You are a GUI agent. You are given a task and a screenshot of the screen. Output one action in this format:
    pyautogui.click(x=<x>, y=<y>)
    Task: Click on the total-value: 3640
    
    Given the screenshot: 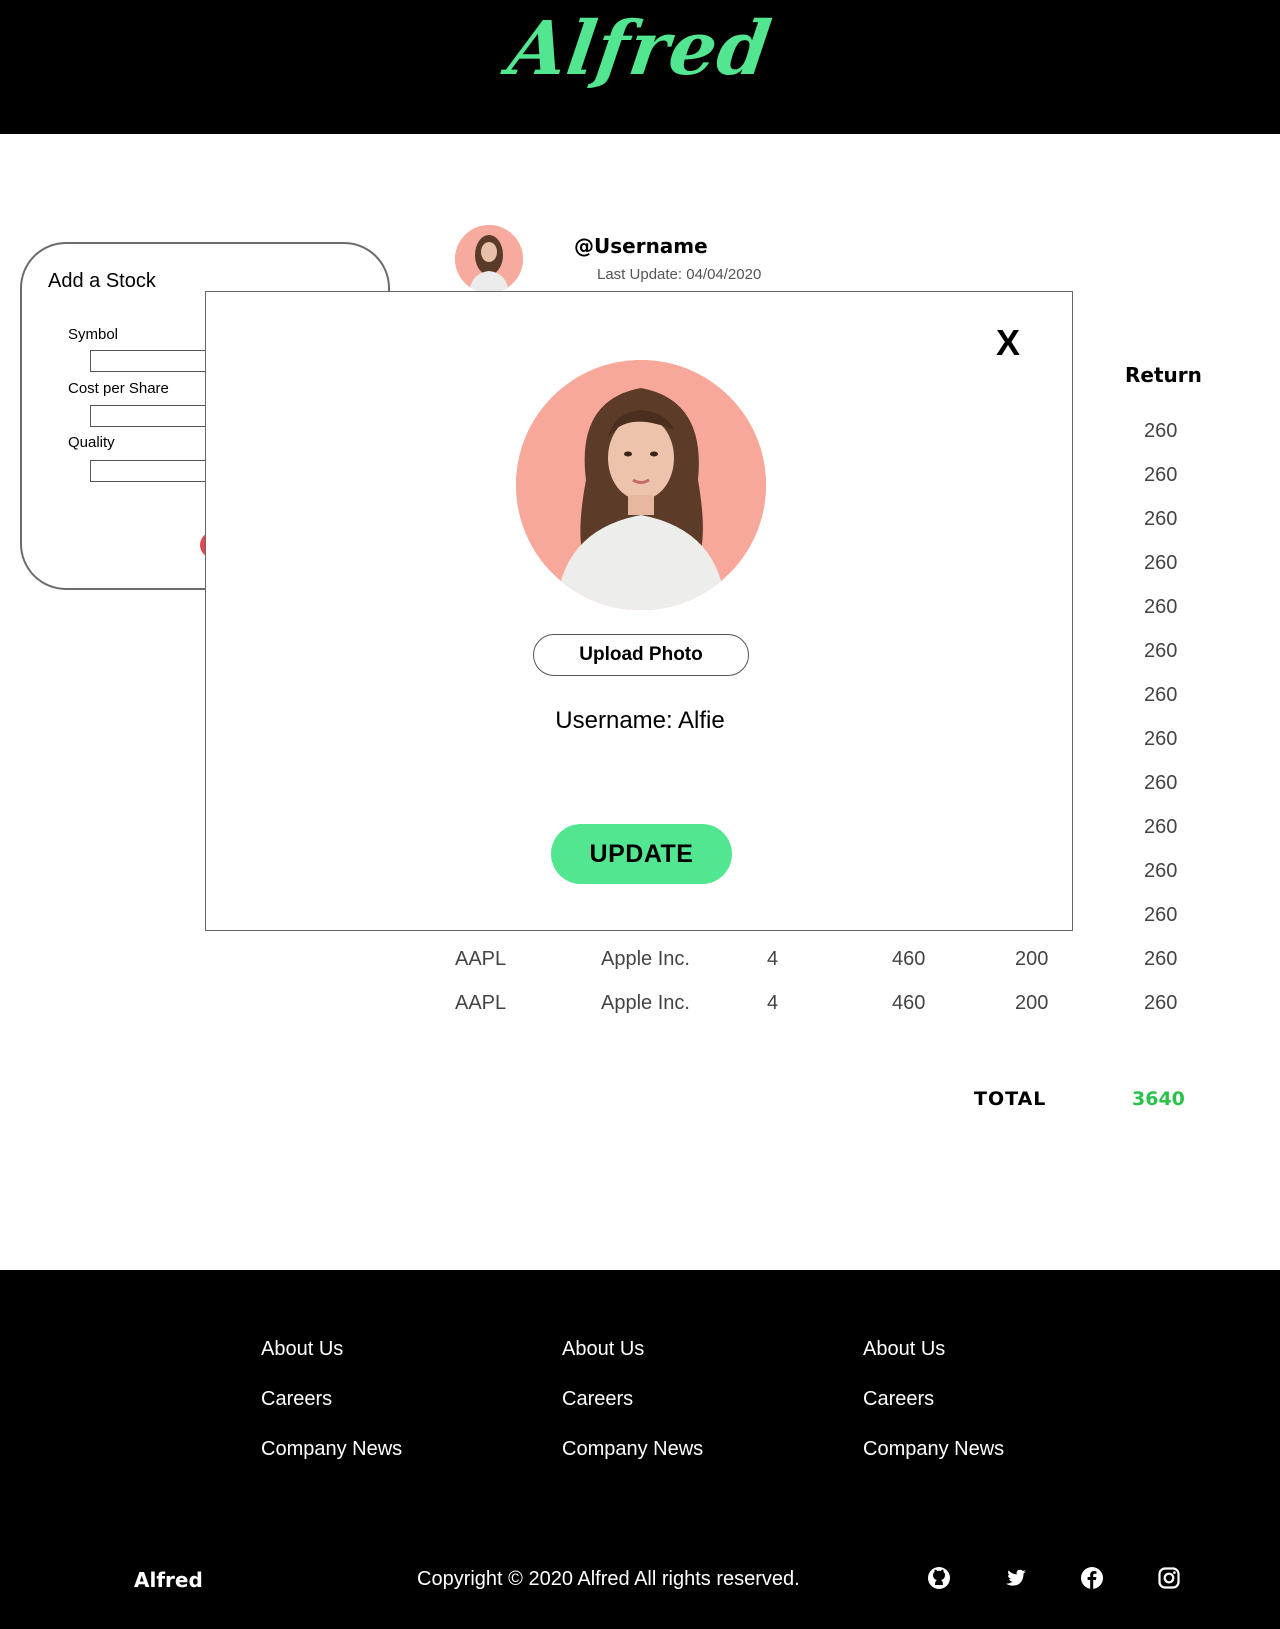 What is the action you would take?
    pyautogui.click(x=1158, y=1099)
    